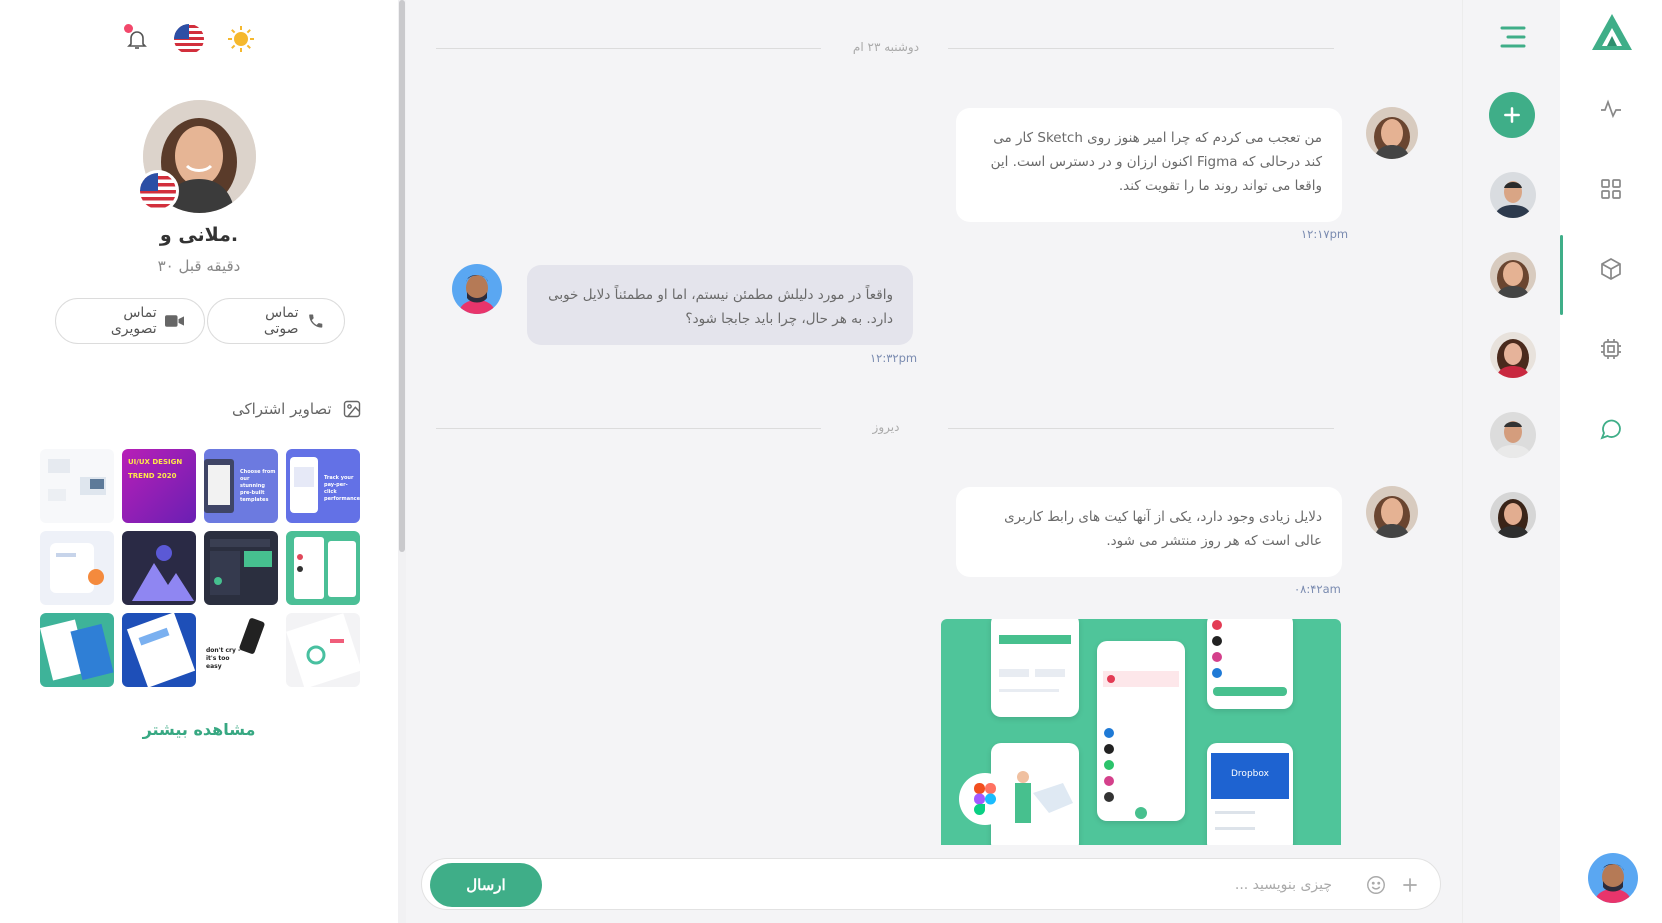 The width and height of the screenshot is (1662, 923). I want to click on cube-icon, so click(1611, 269).